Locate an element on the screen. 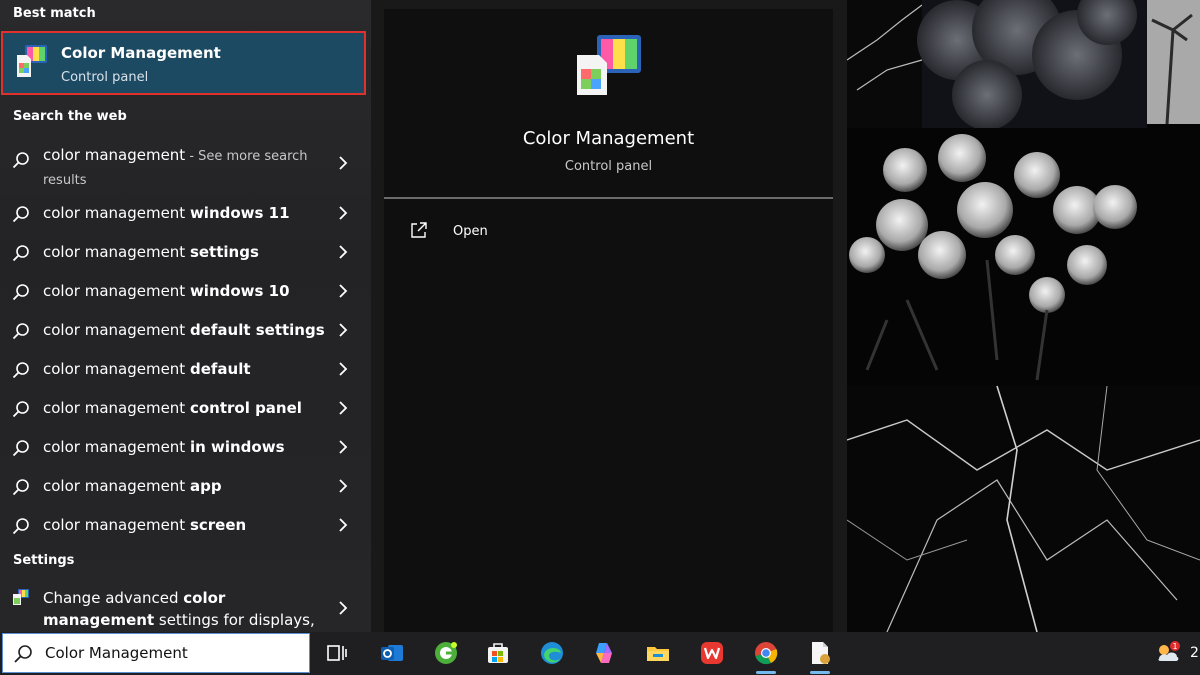 The width and height of the screenshot is (1200, 675). wps-office-icon is located at coordinates (712, 653).